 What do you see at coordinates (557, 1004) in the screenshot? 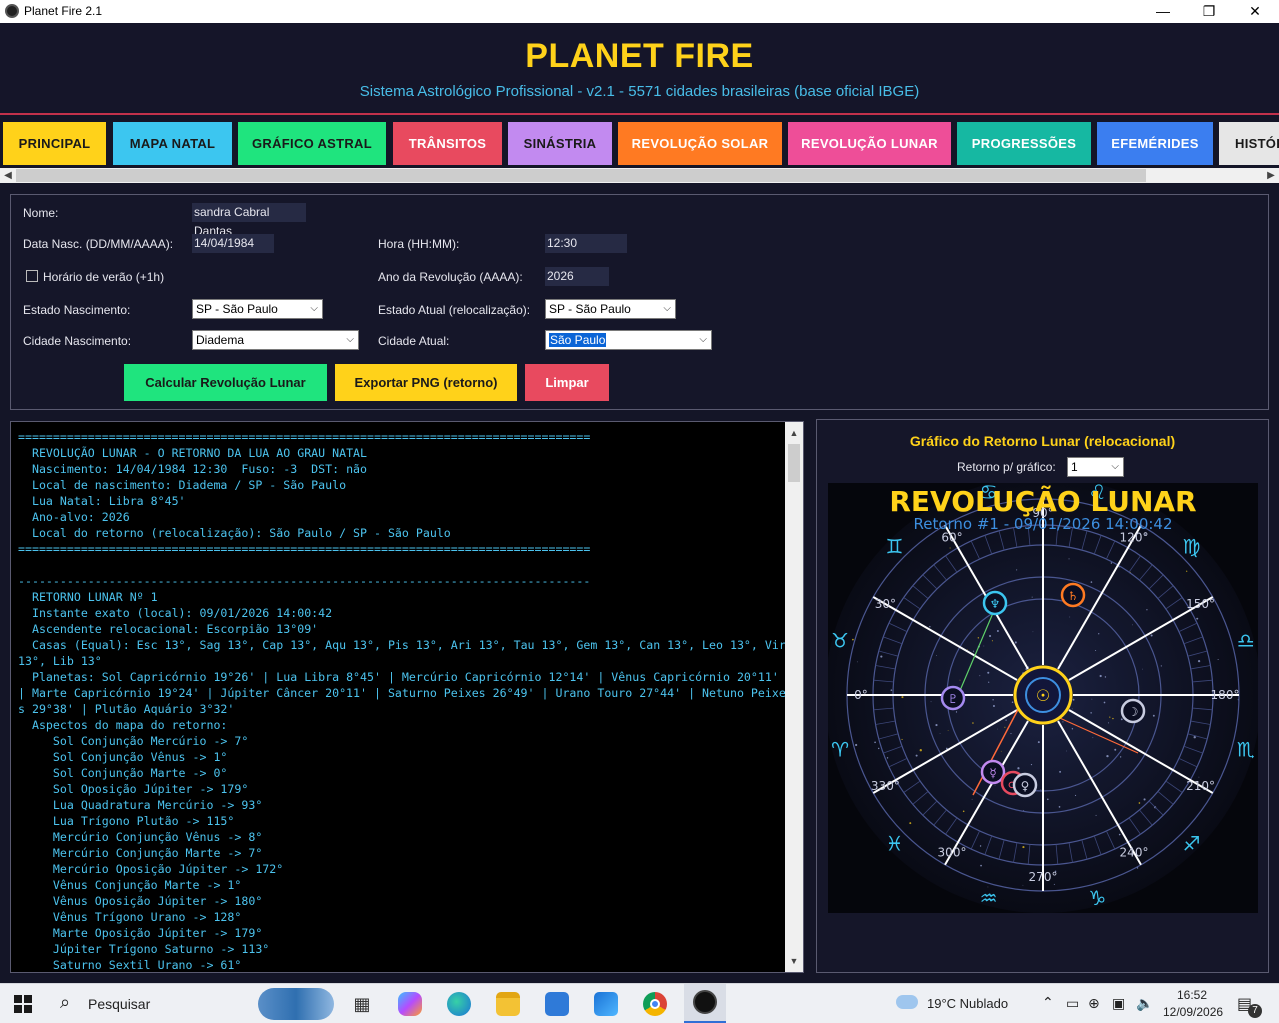
I see `store-icon` at bounding box center [557, 1004].